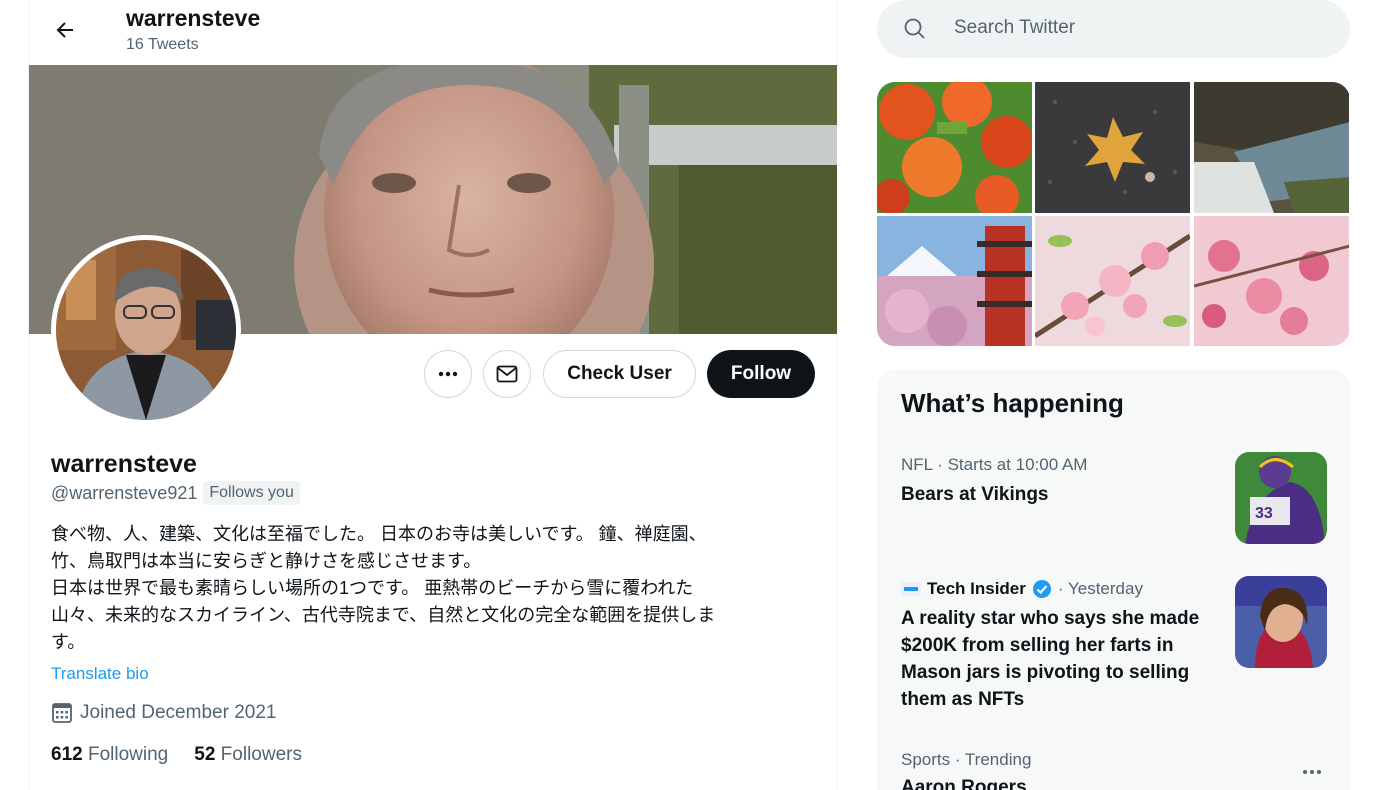  What do you see at coordinates (1045, 672) in the screenshot?
I see `trend-title-line: Mason jars is pivoting to selling` at bounding box center [1045, 672].